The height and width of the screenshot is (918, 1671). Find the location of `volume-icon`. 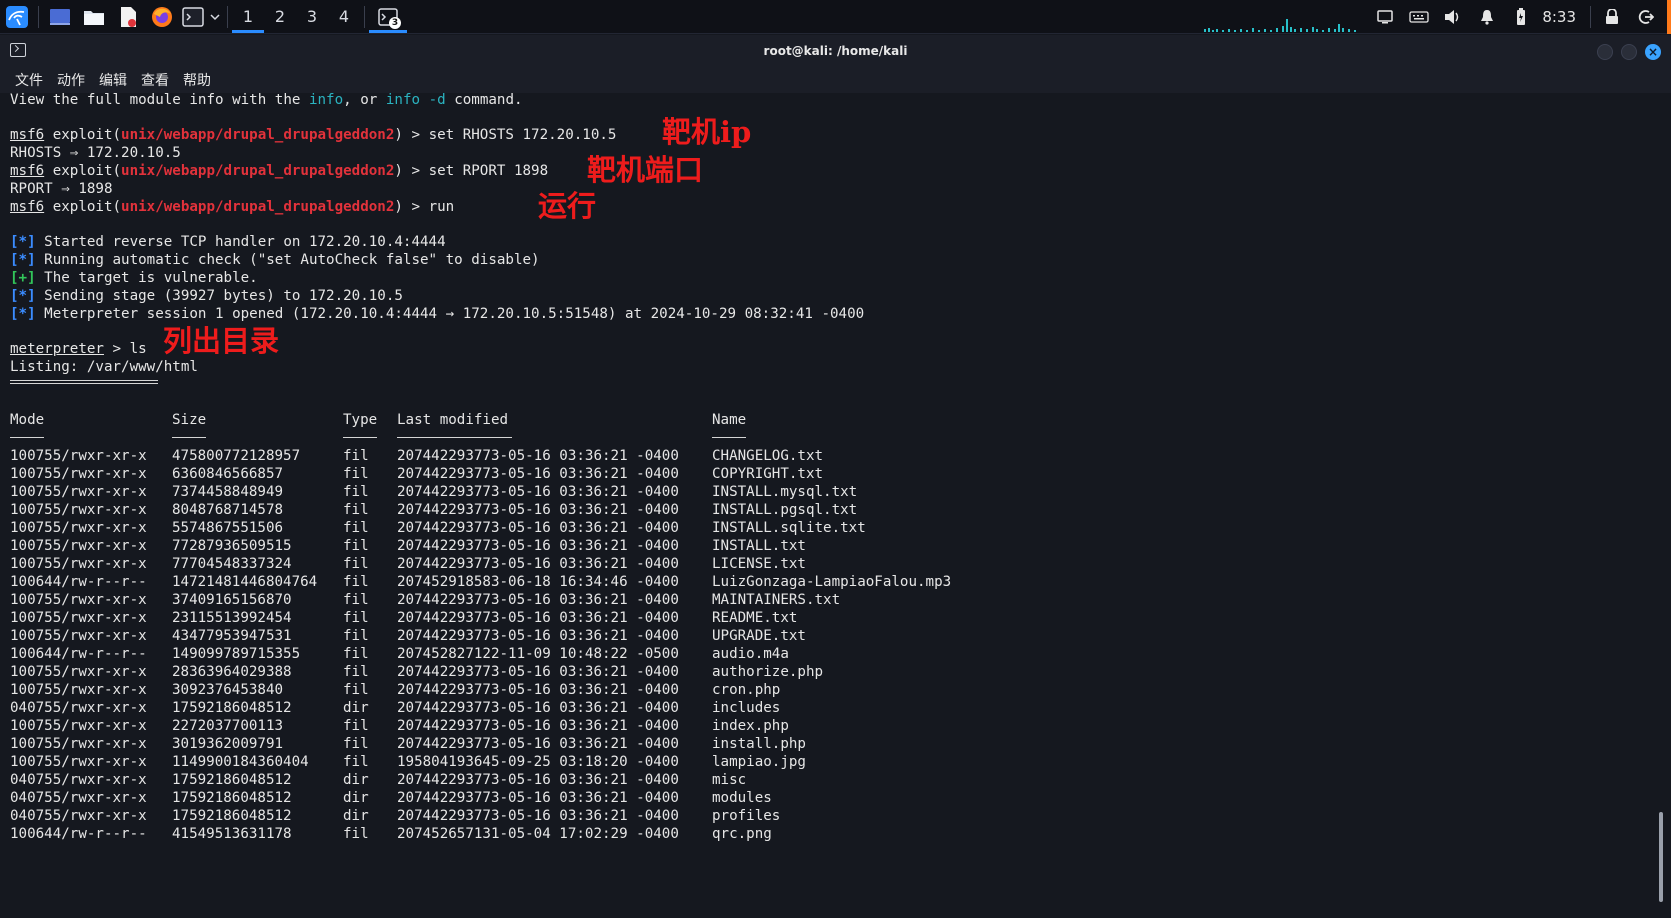

volume-icon is located at coordinates (1453, 17).